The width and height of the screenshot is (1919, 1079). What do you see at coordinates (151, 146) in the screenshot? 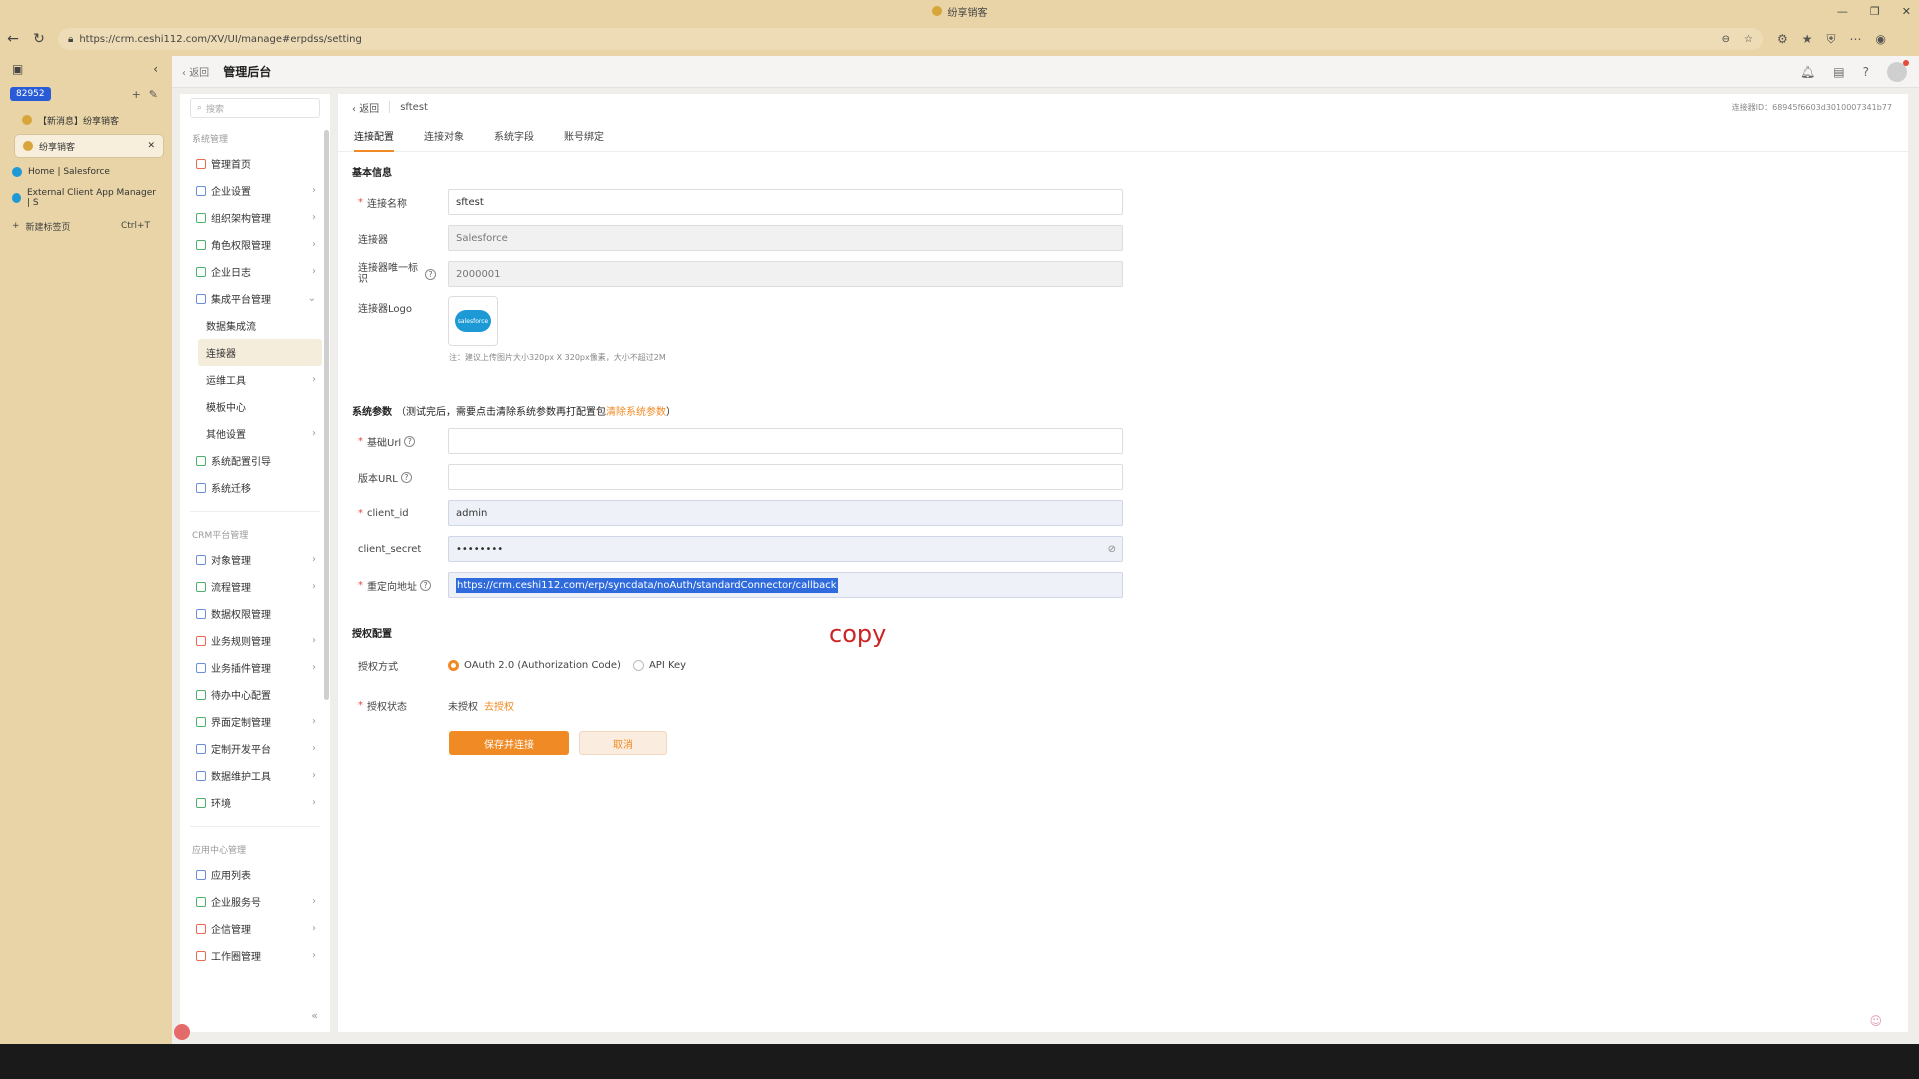
I see `close-tab-icon: ✕` at bounding box center [151, 146].